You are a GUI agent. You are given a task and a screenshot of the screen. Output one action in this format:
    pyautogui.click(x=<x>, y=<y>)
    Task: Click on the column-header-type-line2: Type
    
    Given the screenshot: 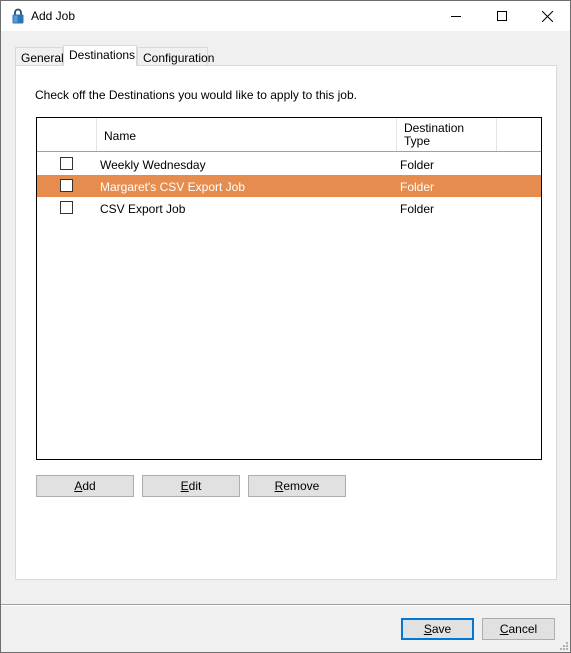 What is the action you would take?
    pyautogui.click(x=417, y=141)
    